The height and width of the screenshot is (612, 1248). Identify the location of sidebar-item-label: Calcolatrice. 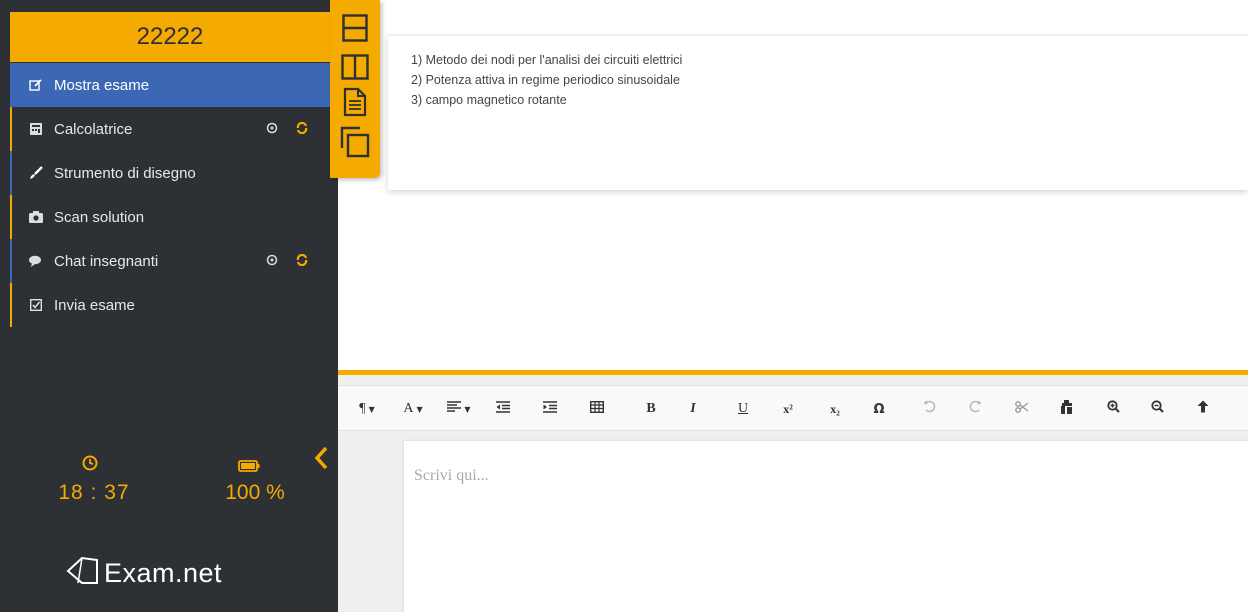
(93, 129).